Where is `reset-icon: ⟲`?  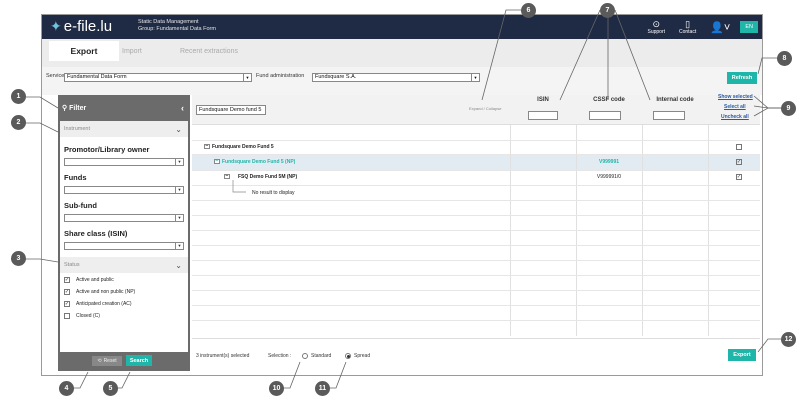 reset-icon: ⟲ is located at coordinates (99, 361).